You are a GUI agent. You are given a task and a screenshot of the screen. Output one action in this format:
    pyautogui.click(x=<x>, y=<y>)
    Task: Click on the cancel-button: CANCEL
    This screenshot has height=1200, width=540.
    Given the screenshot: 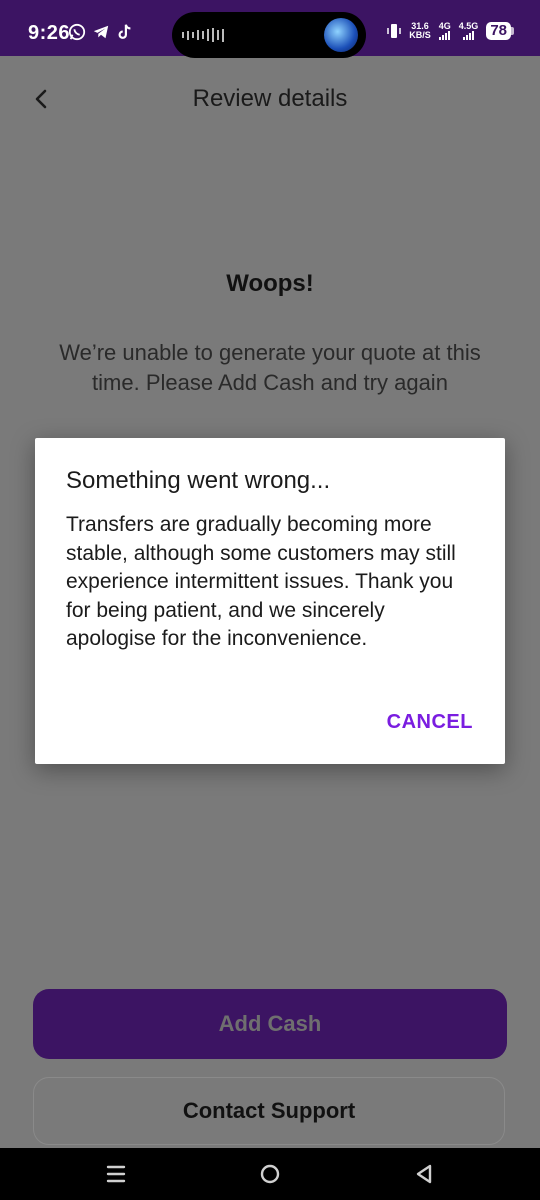 What is the action you would take?
    pyautogui.click(x=430, y=722)
    